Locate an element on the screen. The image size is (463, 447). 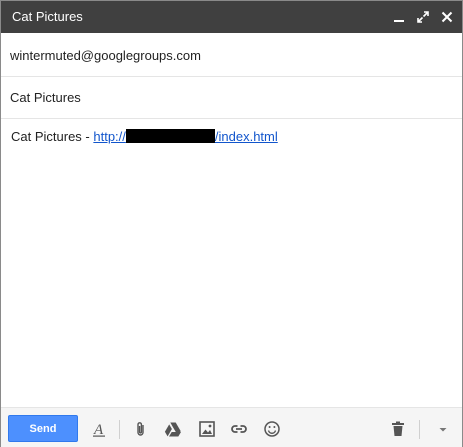
link-end: /index.html is located at coordinates (246, 136).